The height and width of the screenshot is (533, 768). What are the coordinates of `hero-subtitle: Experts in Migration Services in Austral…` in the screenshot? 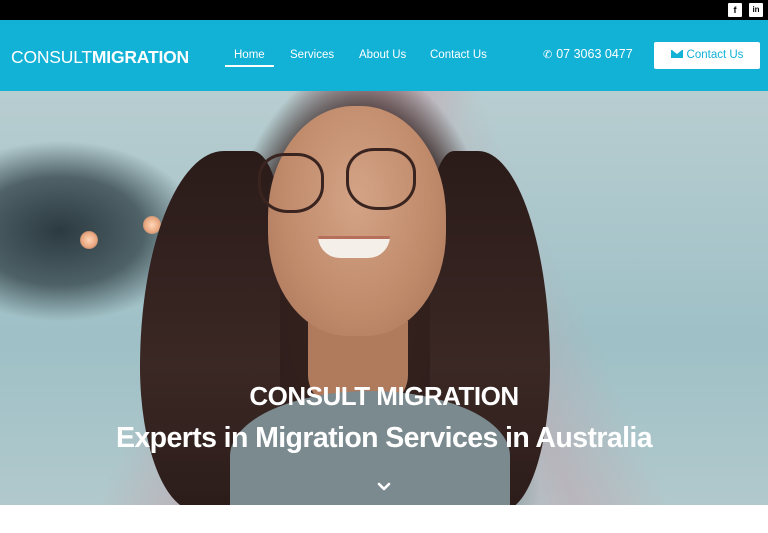 It's located at (384, 438).